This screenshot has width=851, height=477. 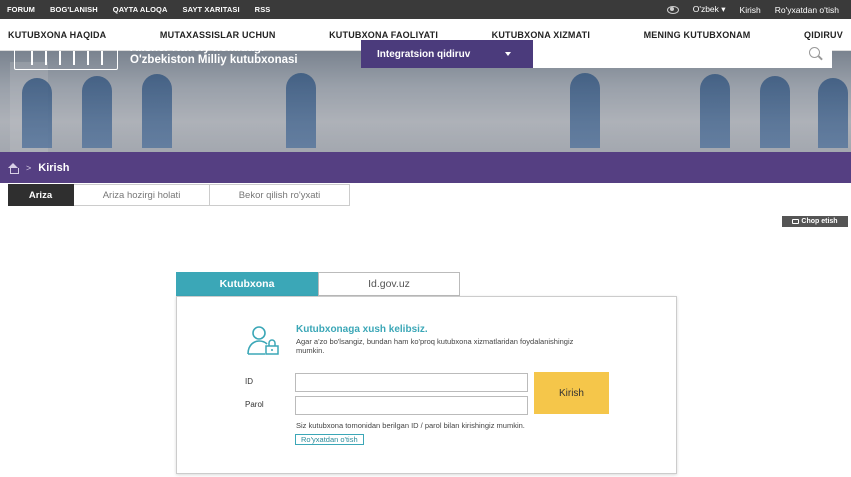 What do you see at coordinates (66, 55) in the screenshot?
I see `library-logo` at bounding box center [66, 55].